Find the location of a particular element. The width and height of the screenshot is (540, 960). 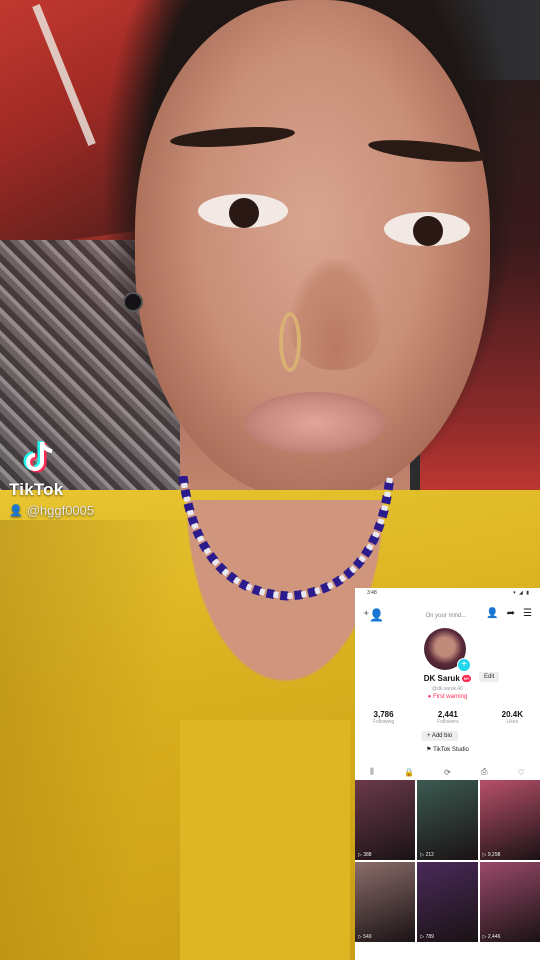

left-eye is located at coordinates (243, 211).